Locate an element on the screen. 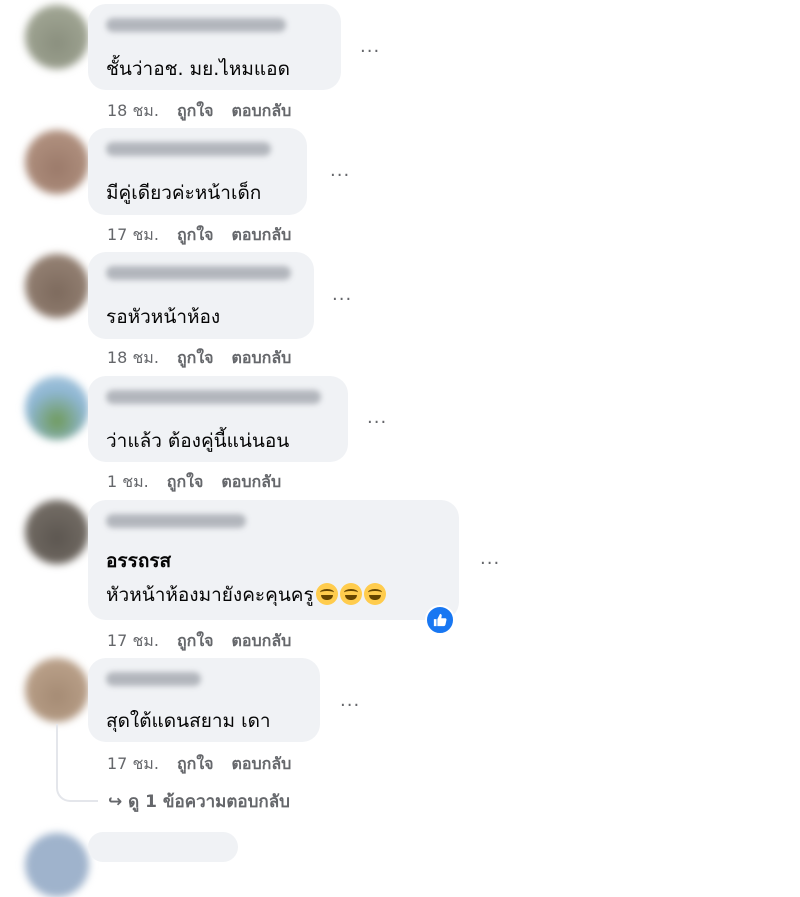  comment-bubble is located at coordinates (163, 847).